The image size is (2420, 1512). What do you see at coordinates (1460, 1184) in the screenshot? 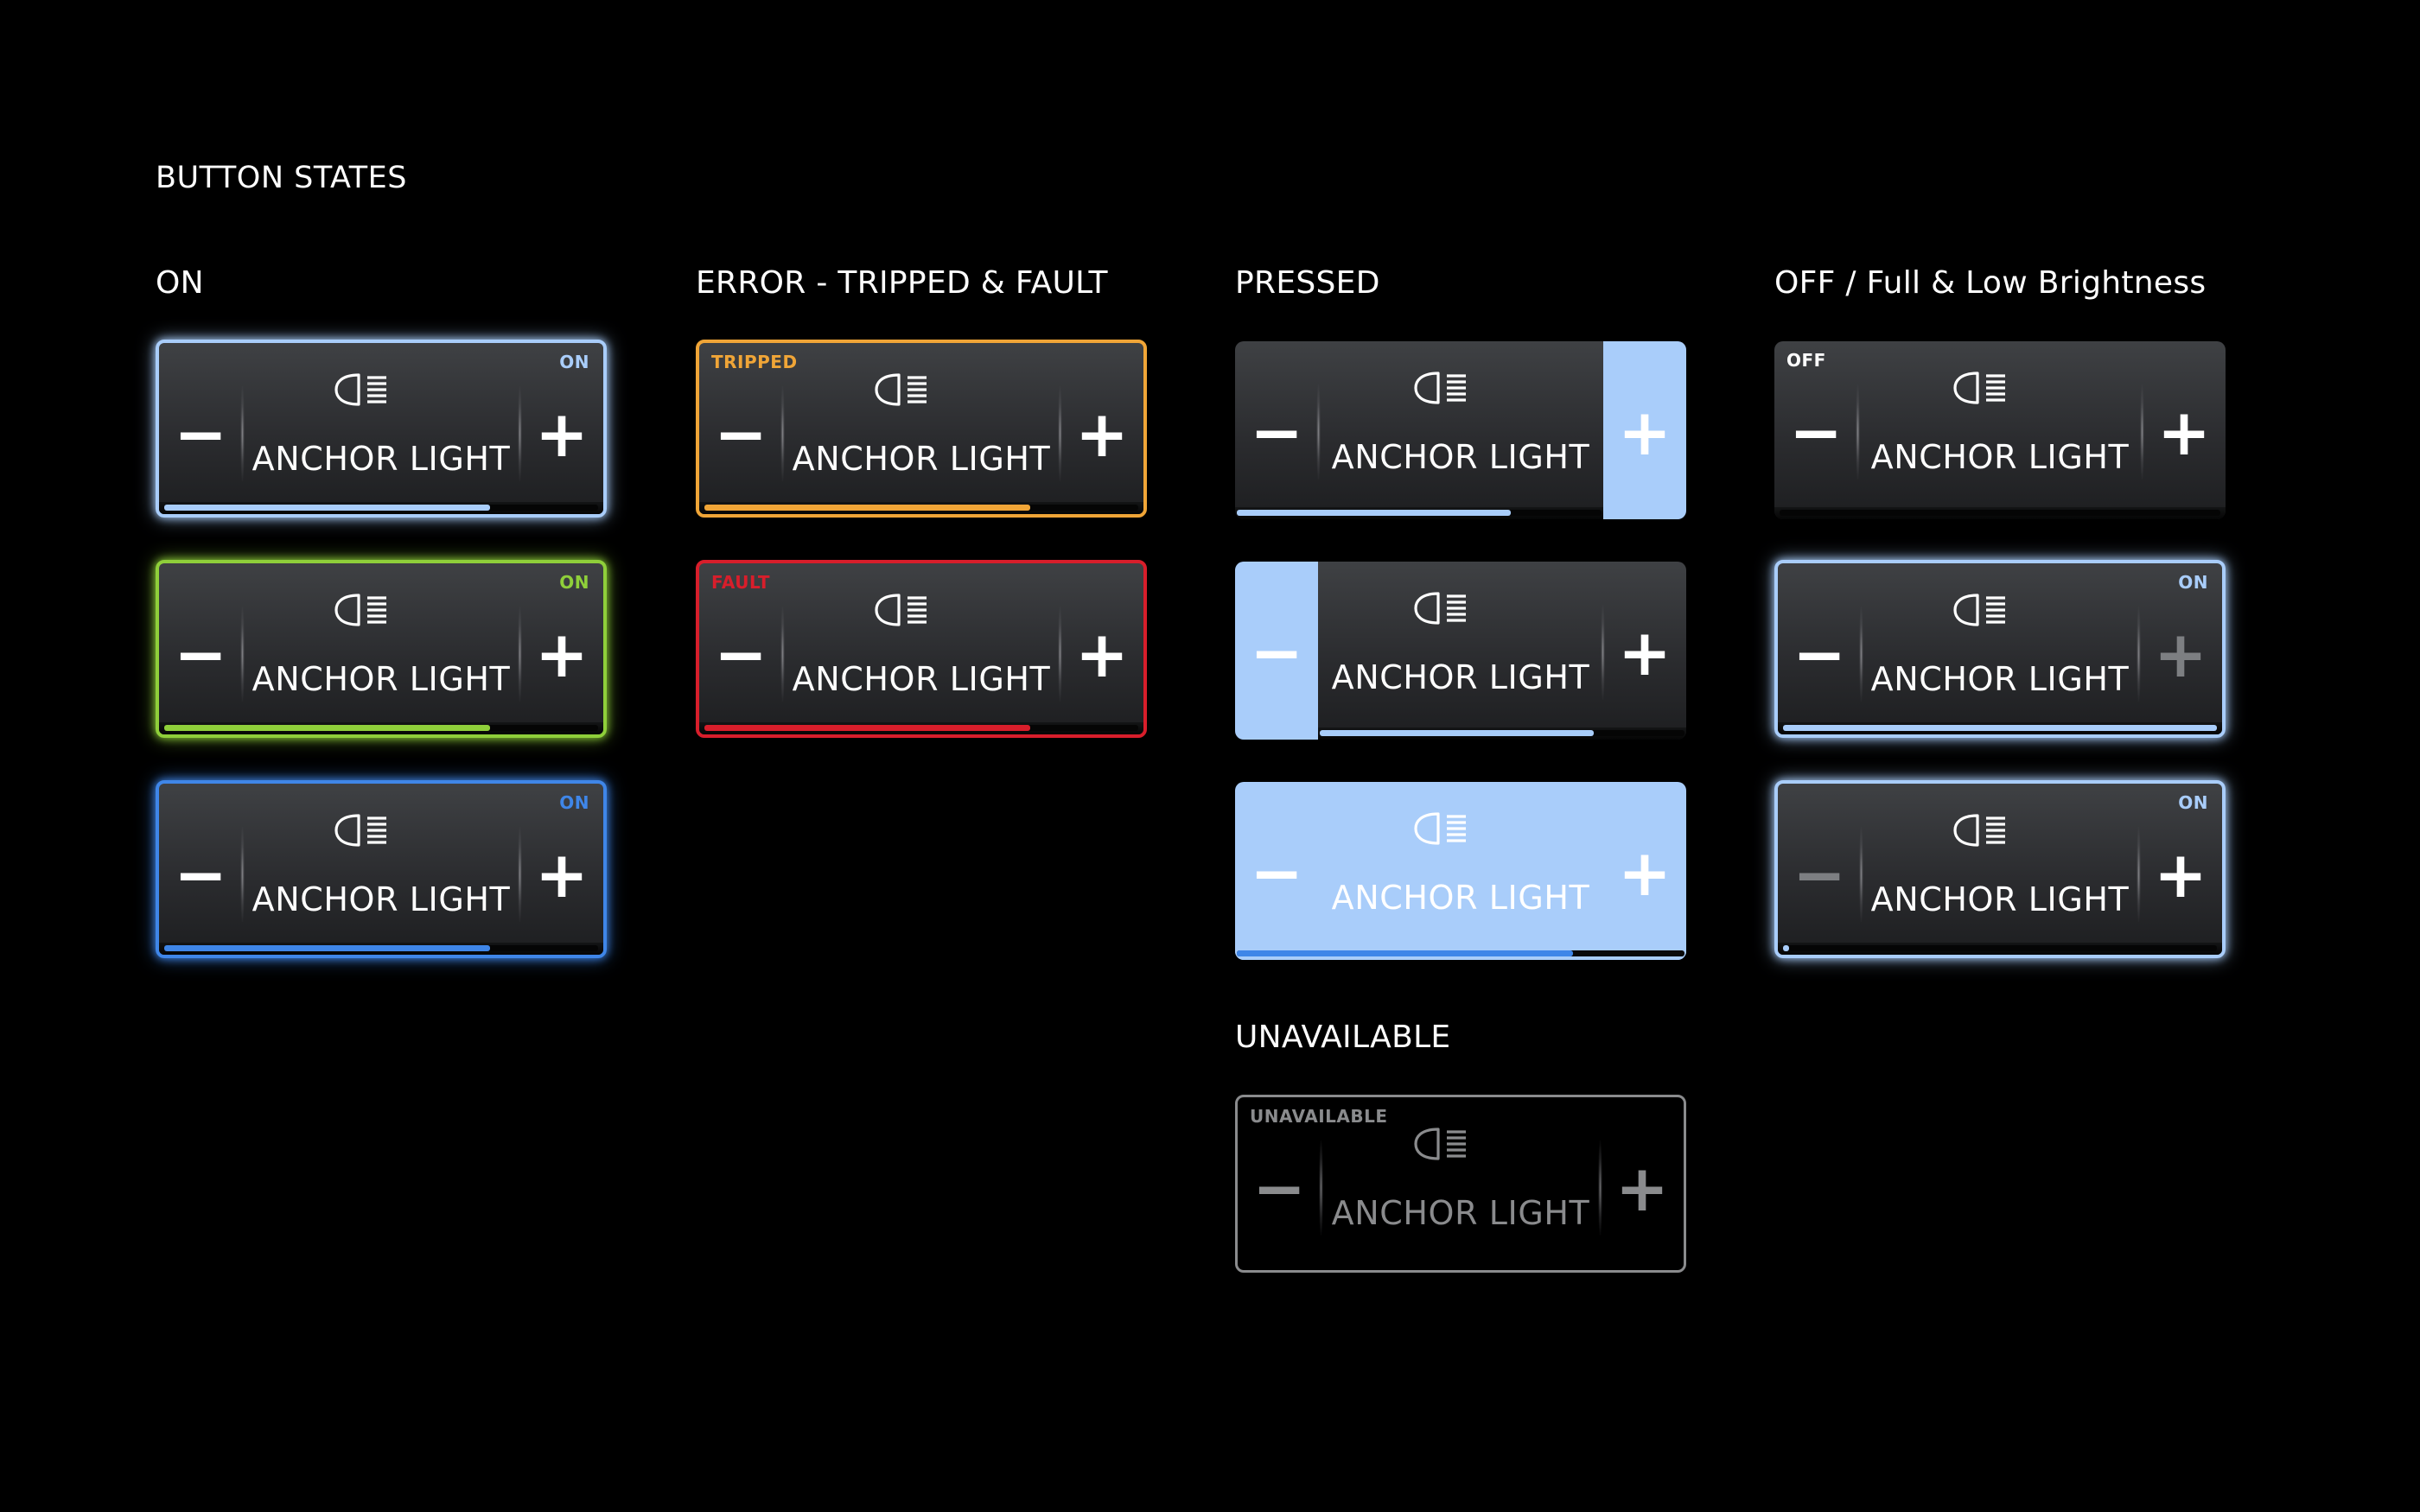
I see `anchor-light-button-unavailable: UNAVAILABLE − ANCHOR LIGHT +` at bounding box center [1460, 1184].